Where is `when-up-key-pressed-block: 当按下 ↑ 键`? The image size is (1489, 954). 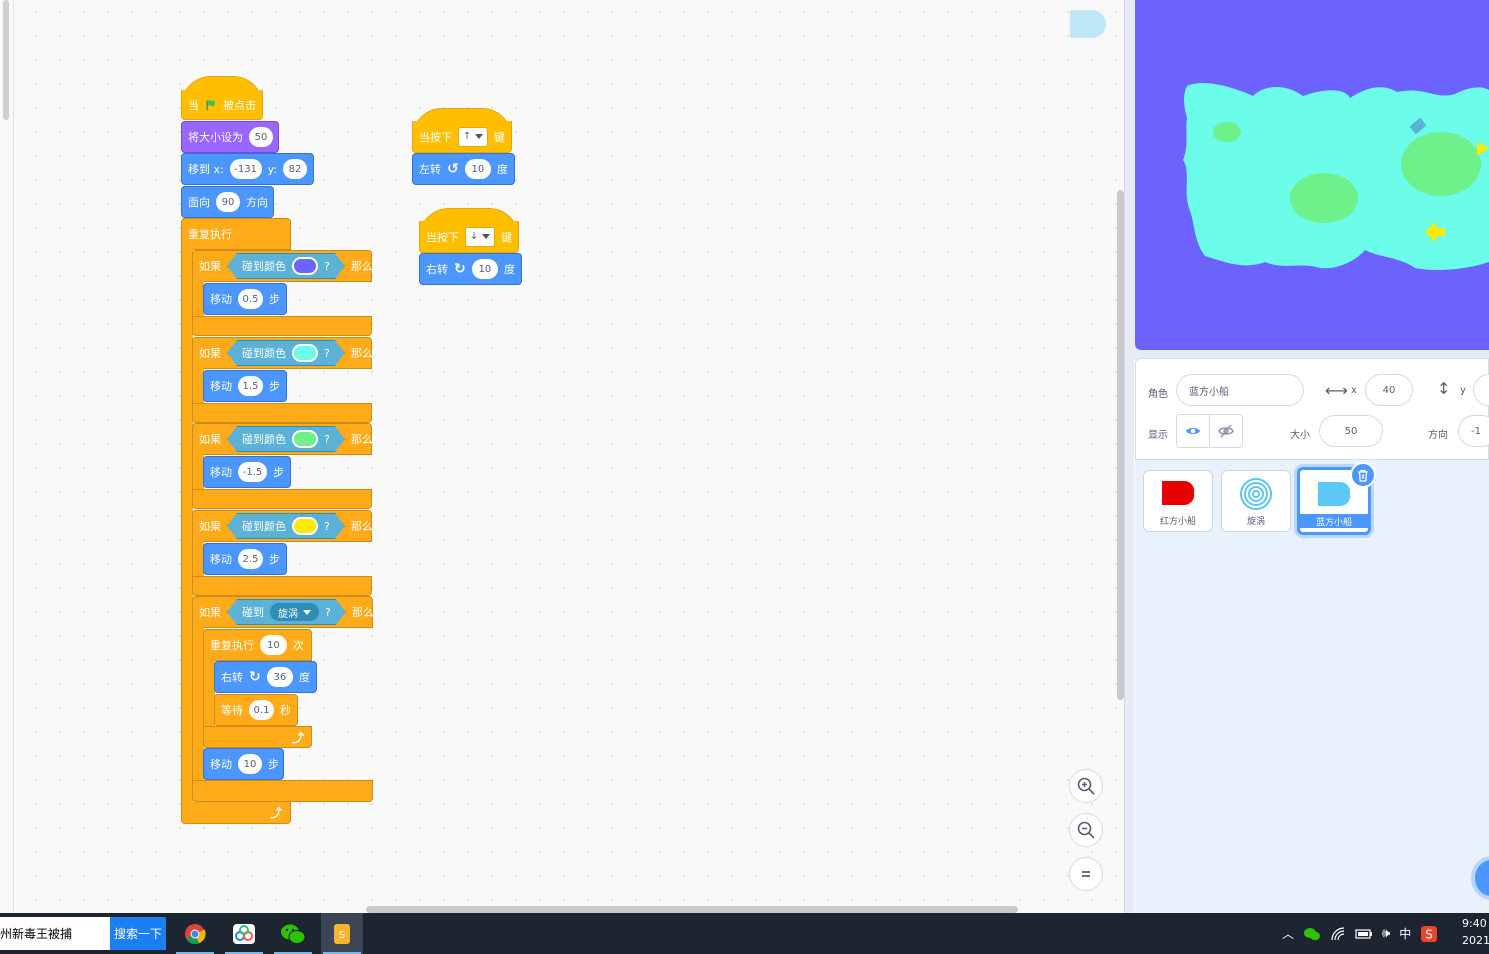 when-up-key-pressed-block: 当按下 ↑ 键 is located at coordinates (462, 137).